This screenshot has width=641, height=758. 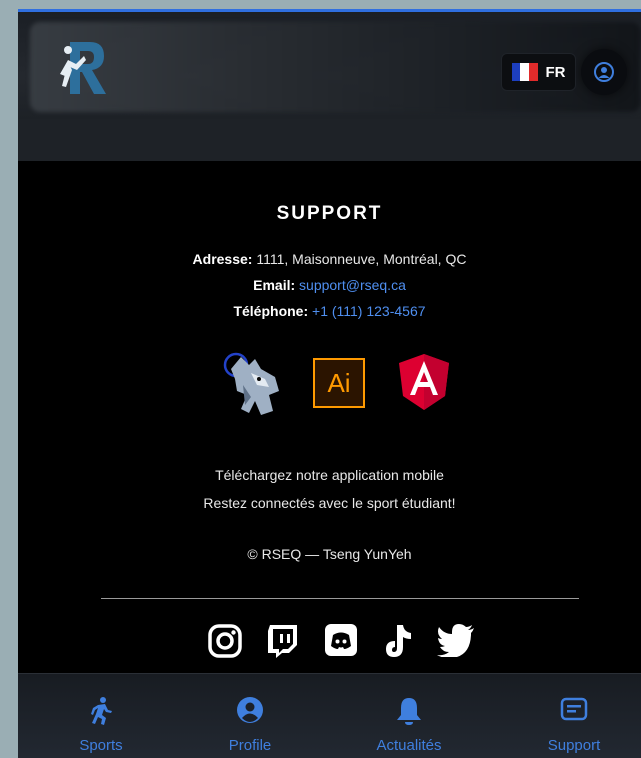 I want to click on email-line: Email: support@rseq.ca, so click(x=329, y=285).